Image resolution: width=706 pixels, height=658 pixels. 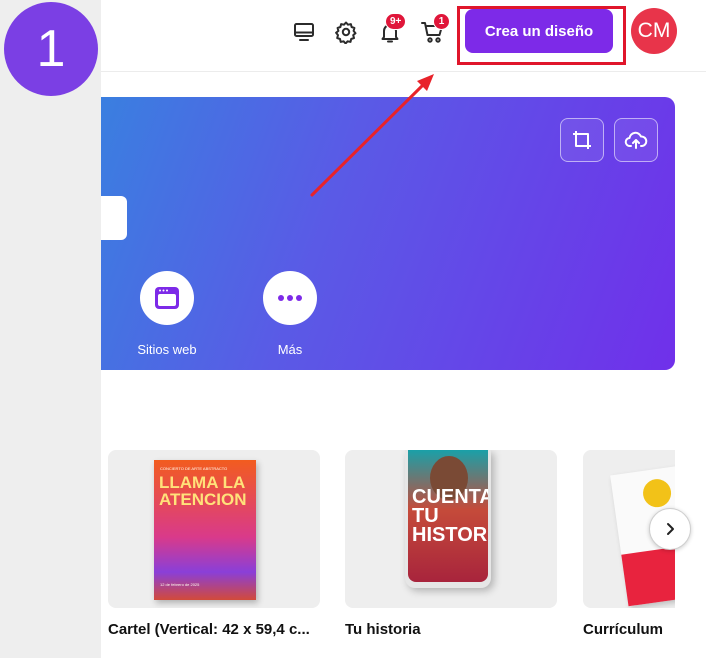 What do you see at coordinates (167, 298) in the screenshot?
I see `website-icon` at bounding box center [167, 298].